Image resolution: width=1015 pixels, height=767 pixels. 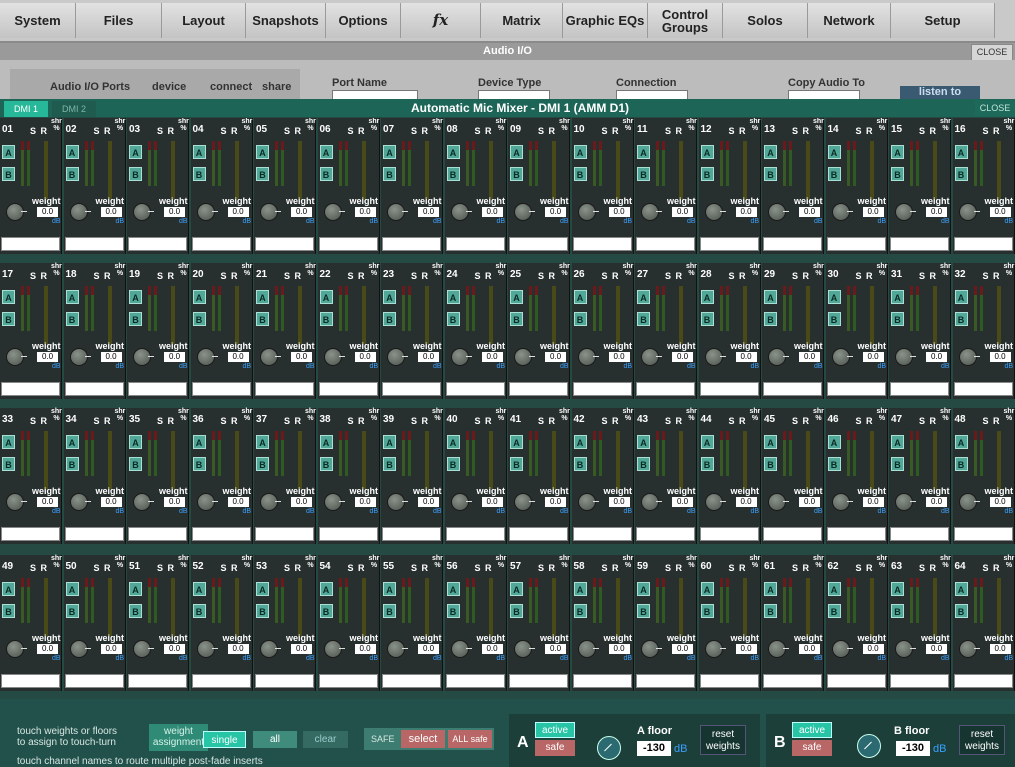 What do you see at coordinates (609, 748) in the screenshot?
I see `group-a-floor-knob` at bounding box center [609, 748].